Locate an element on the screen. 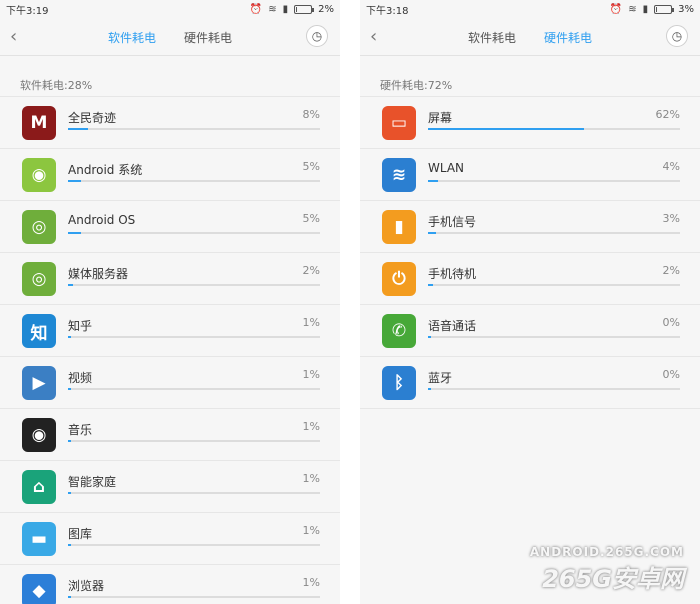 The image size is (700, 604). zhihu-icon: 知 is located at coordinates (39, 331).